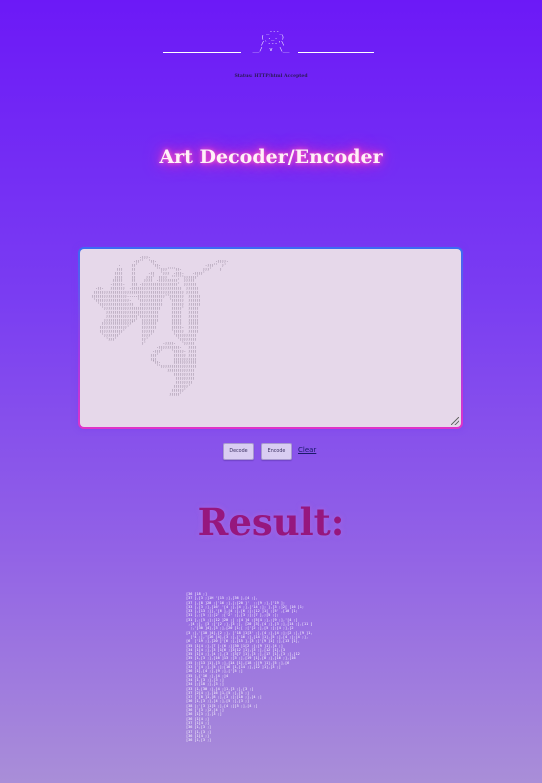  What do you see at coordinates (336, 52) in the screenshot?
I see `header-divider-right` at bounding box center [336, 52].